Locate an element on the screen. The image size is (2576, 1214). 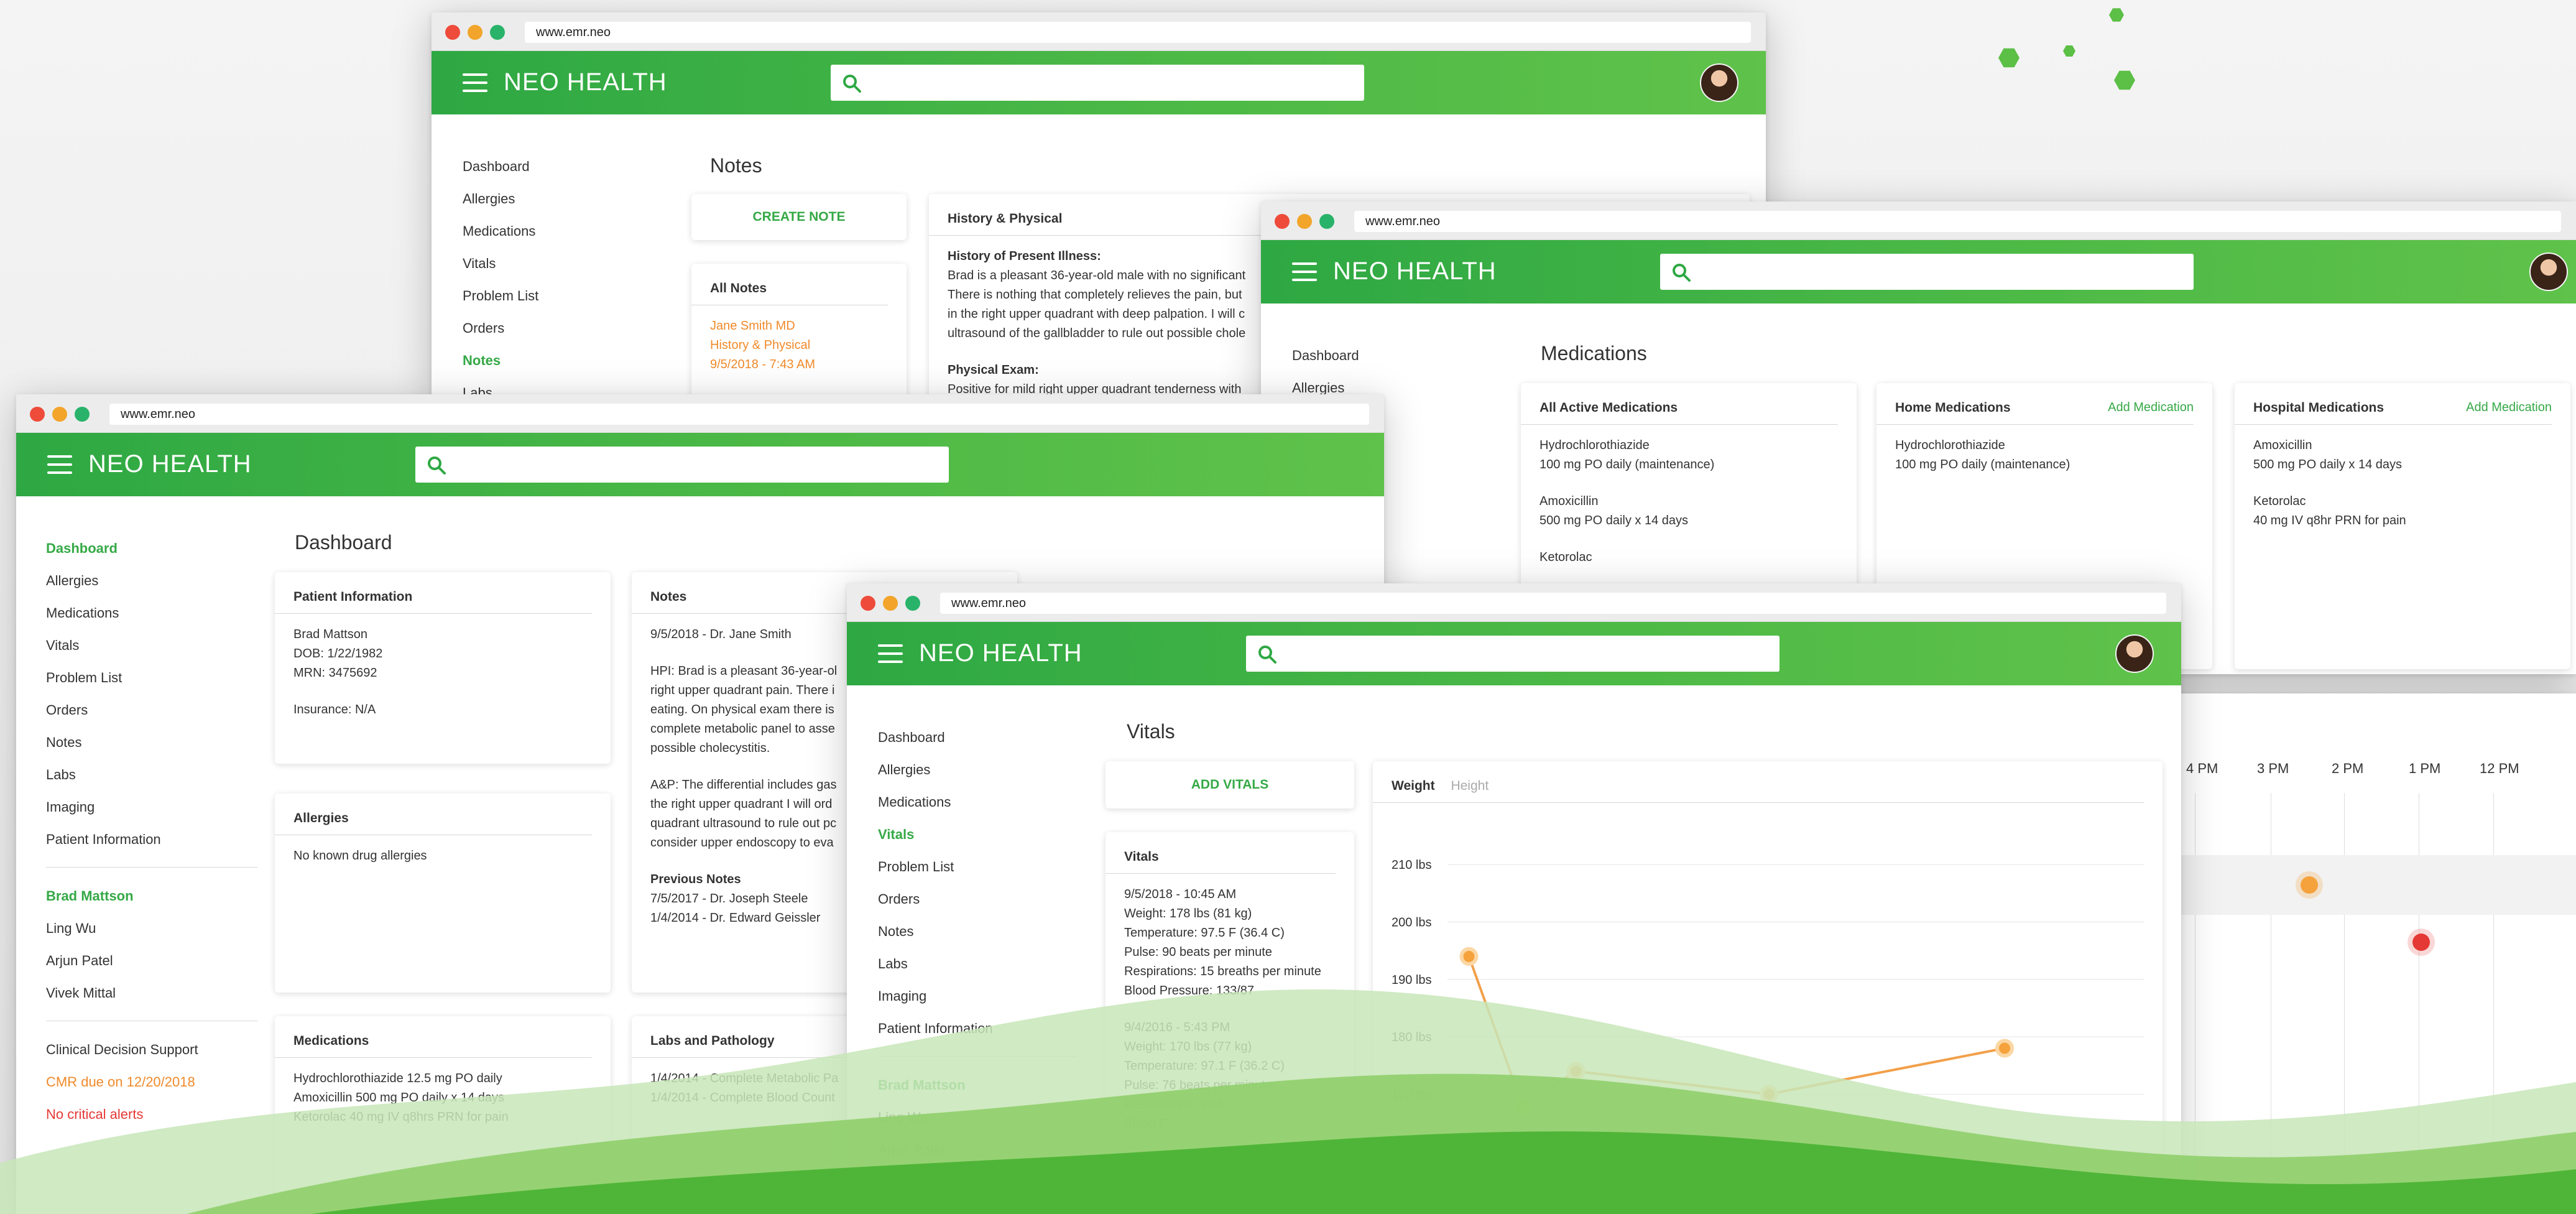
card-title: All Active Medications is located at coordinates (1679, 404).